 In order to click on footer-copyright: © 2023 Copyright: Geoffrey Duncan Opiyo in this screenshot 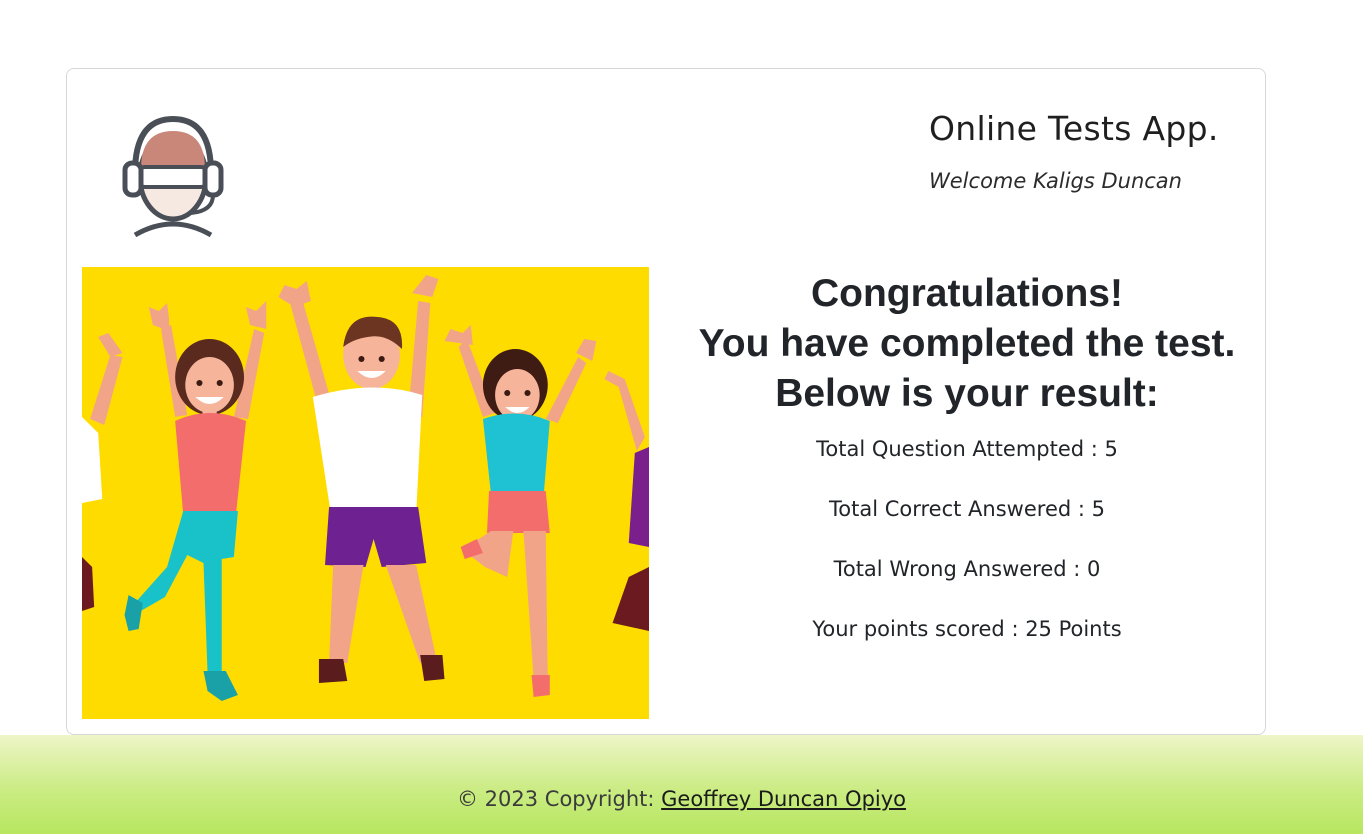, I will do `click(681, 799)`.